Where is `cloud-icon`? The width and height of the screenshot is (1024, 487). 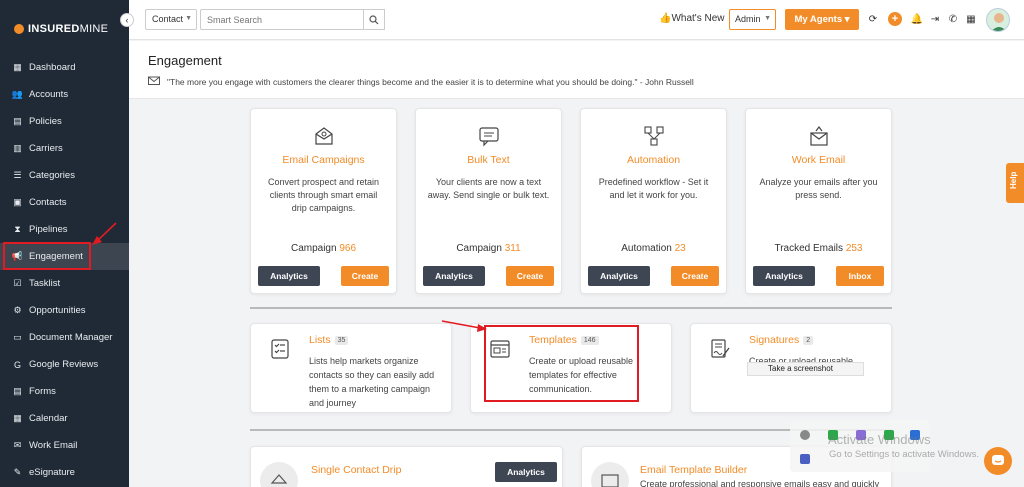
cloud-icon is located at coordinates (805, 435).